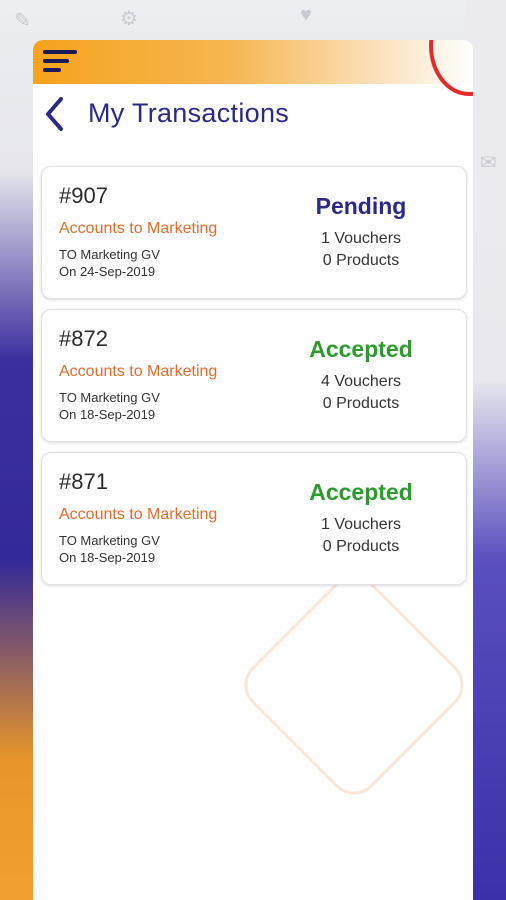  What do you see at coordinates (306, 15) in the screenshot?
I see `background-doodle-icon: ♥` at bounding box center [306, 15].